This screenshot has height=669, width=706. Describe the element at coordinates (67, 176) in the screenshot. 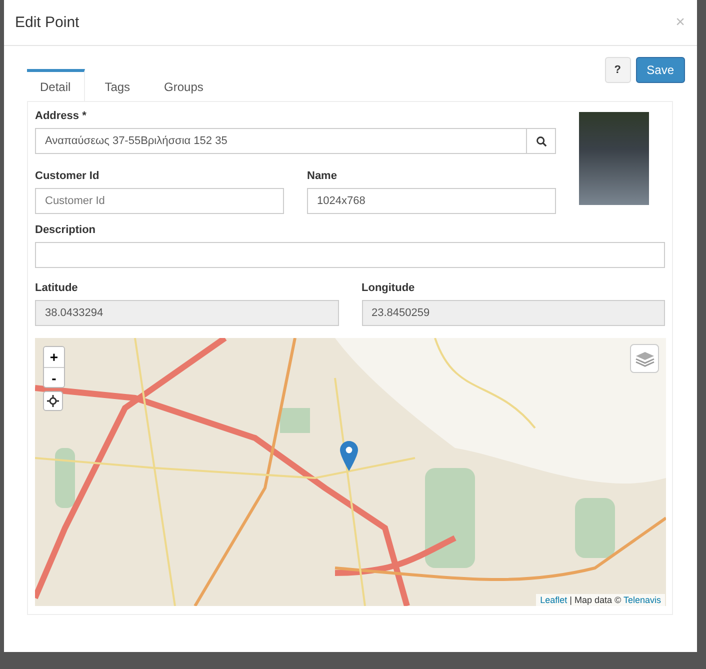

I see `customer-id-label: Customer Id` at that location.